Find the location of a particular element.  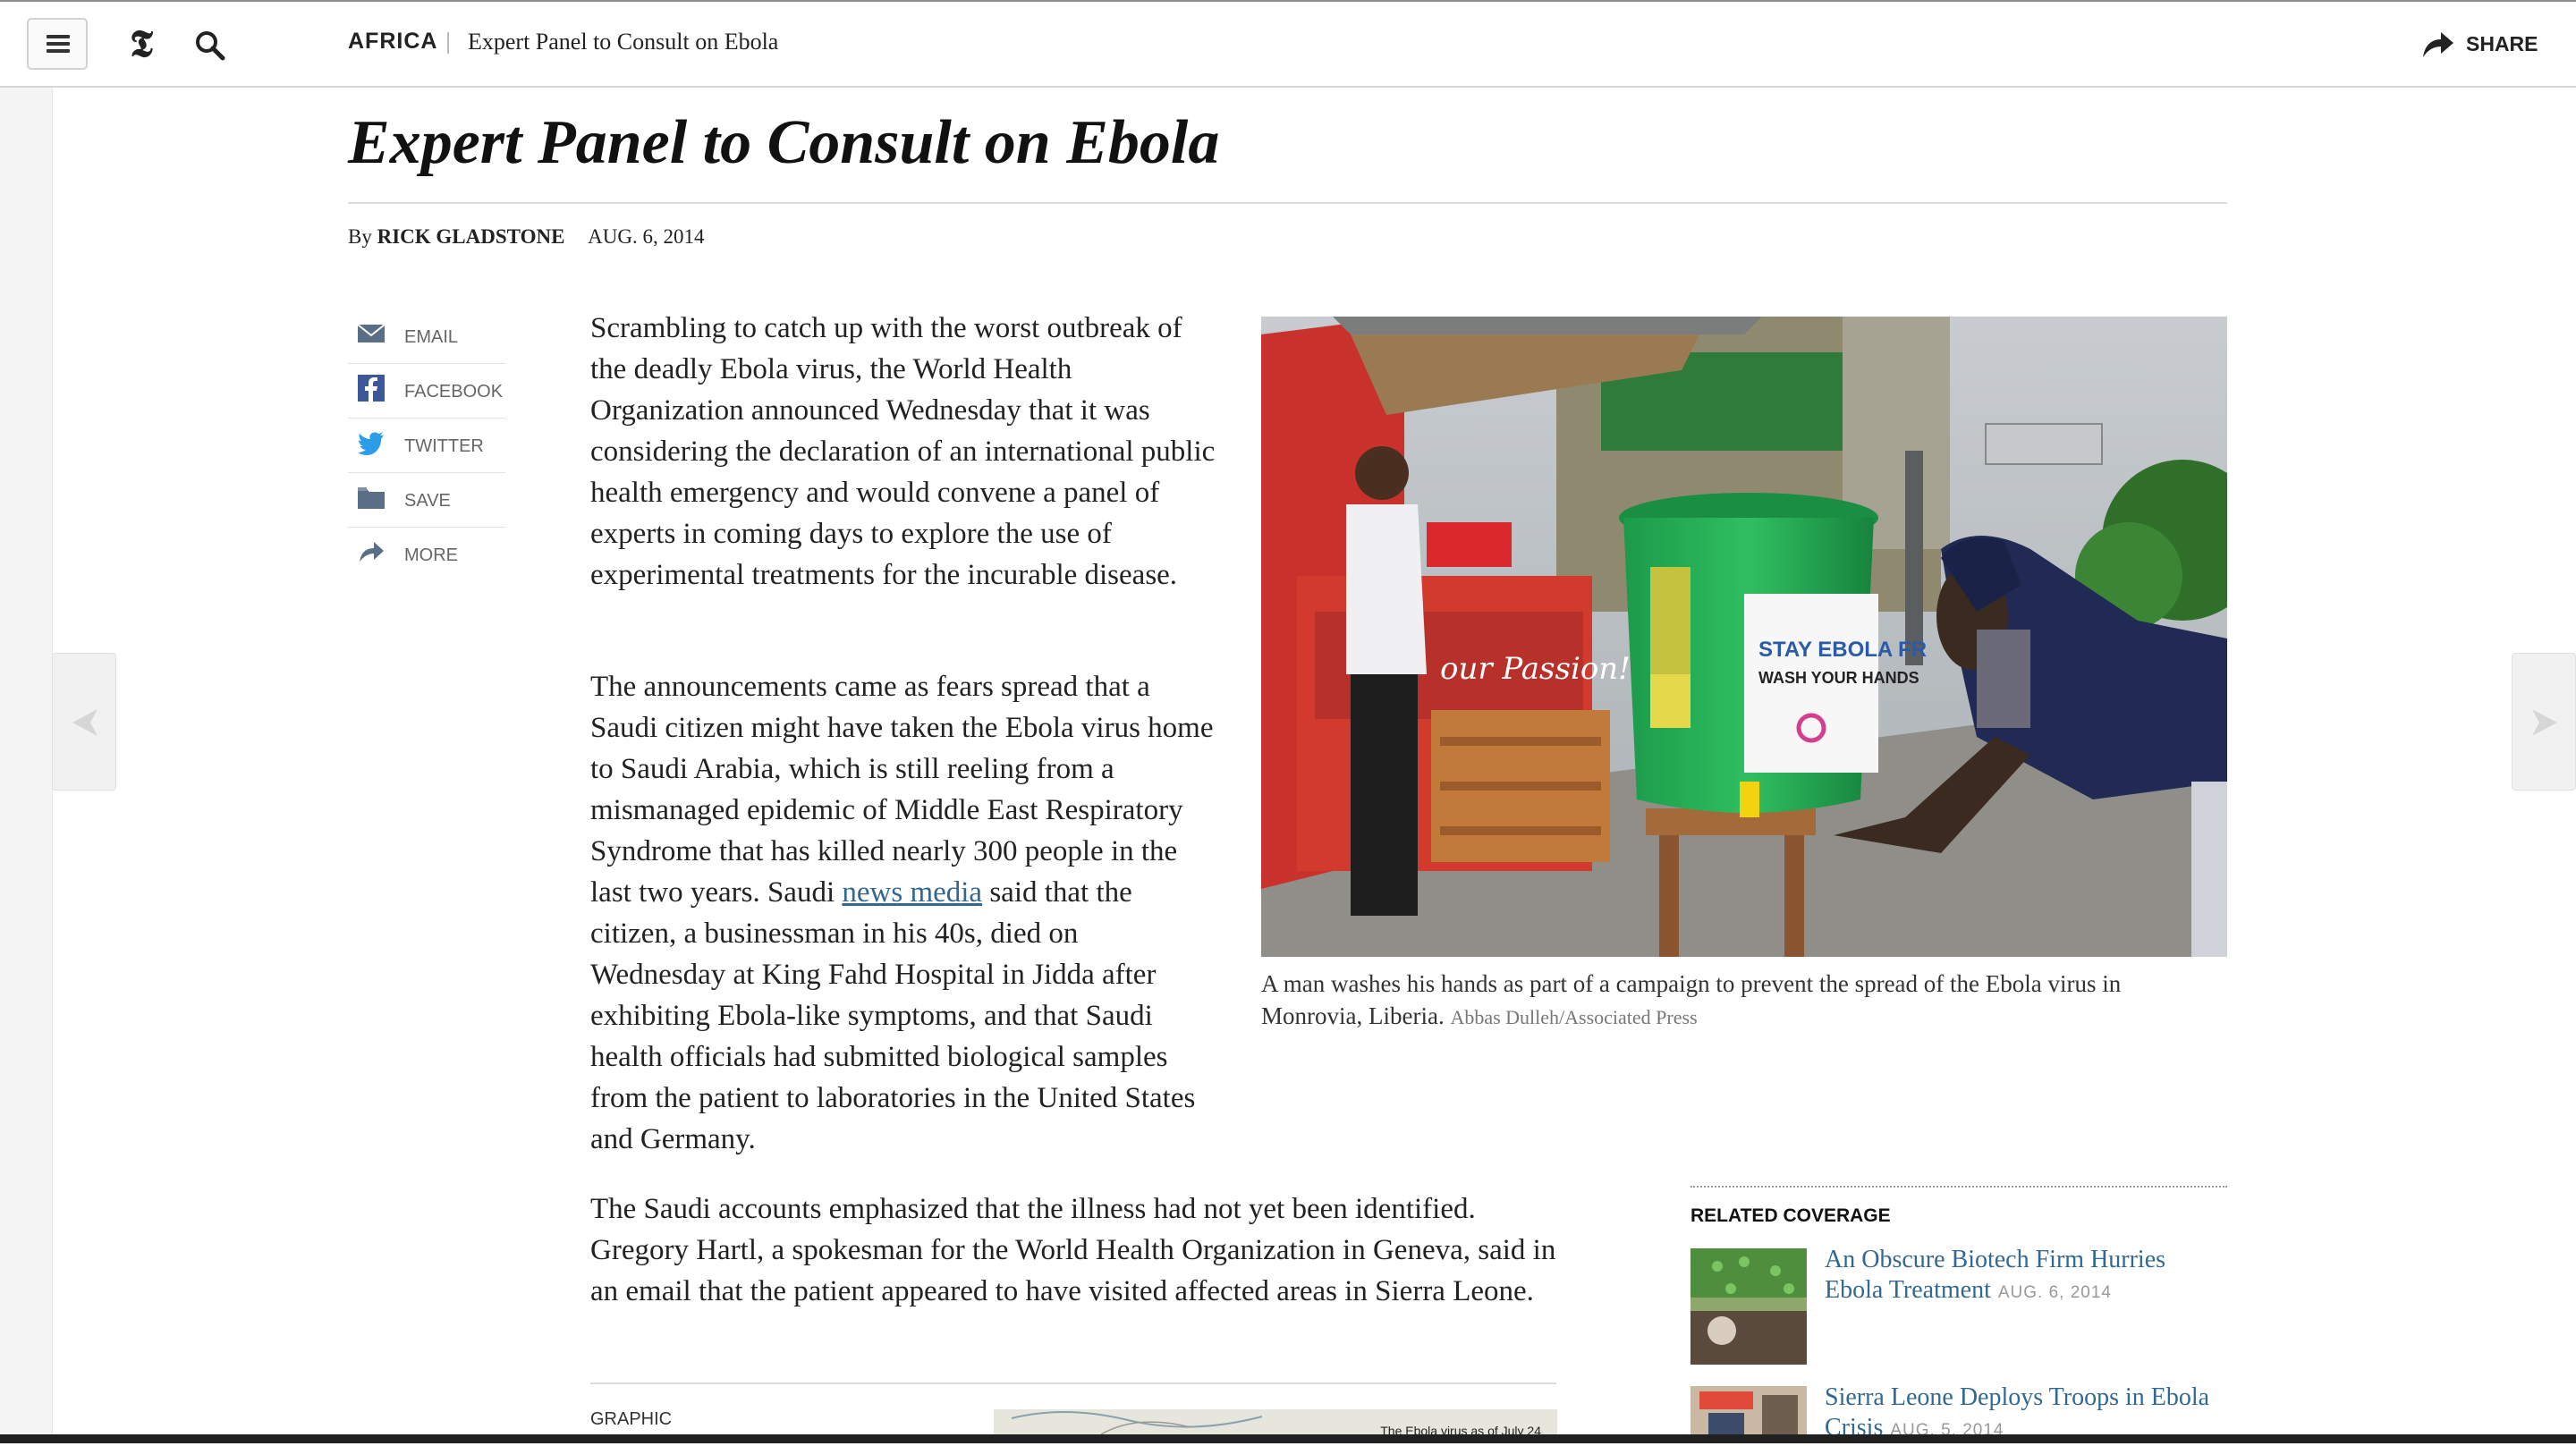

breadcrumb-divider is located at coordinates (448, 43).